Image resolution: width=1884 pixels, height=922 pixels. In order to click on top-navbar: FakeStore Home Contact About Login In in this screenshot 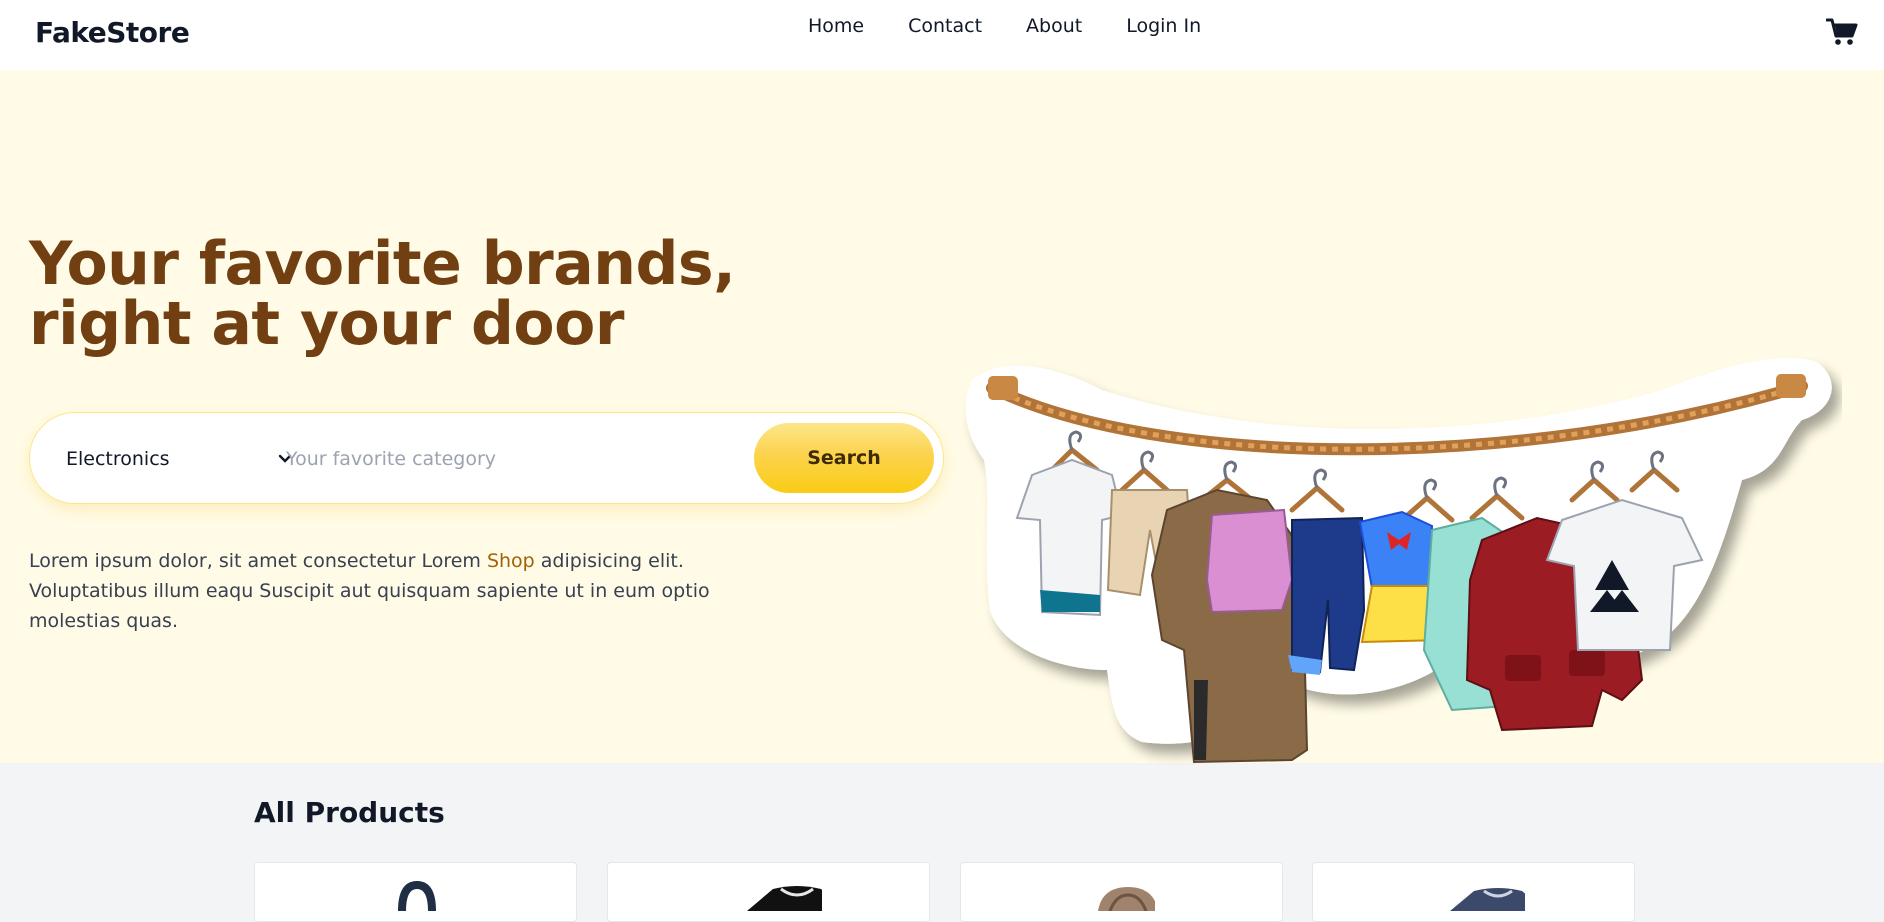, I will do `click(942, 35)`.